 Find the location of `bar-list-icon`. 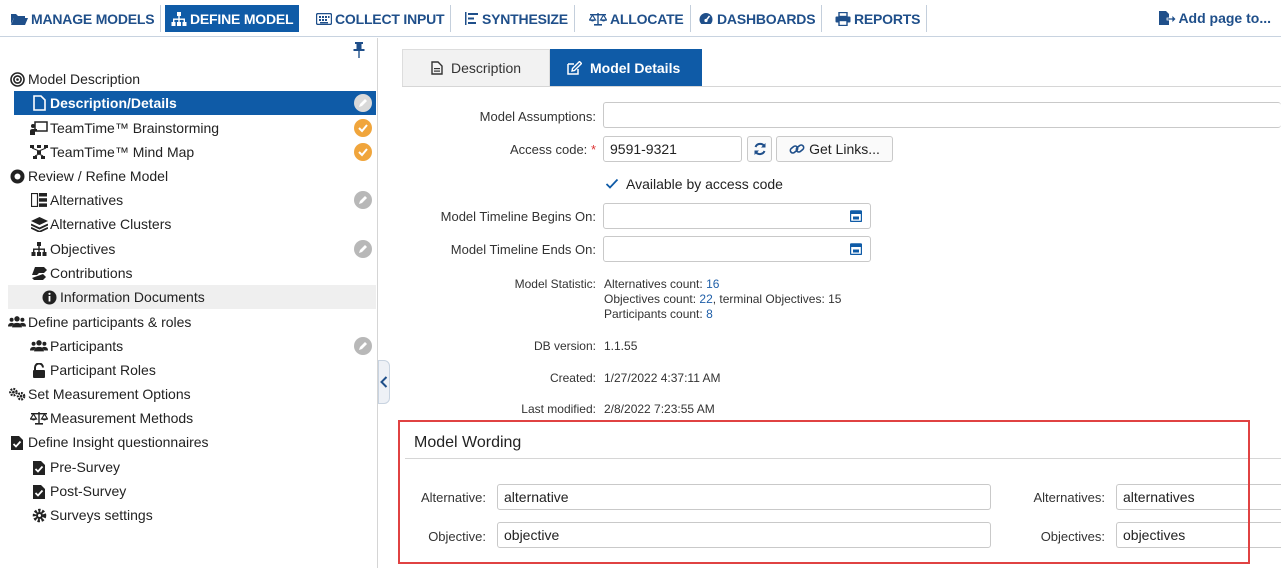

bar-list-icon is located at coordinates (471, 18).